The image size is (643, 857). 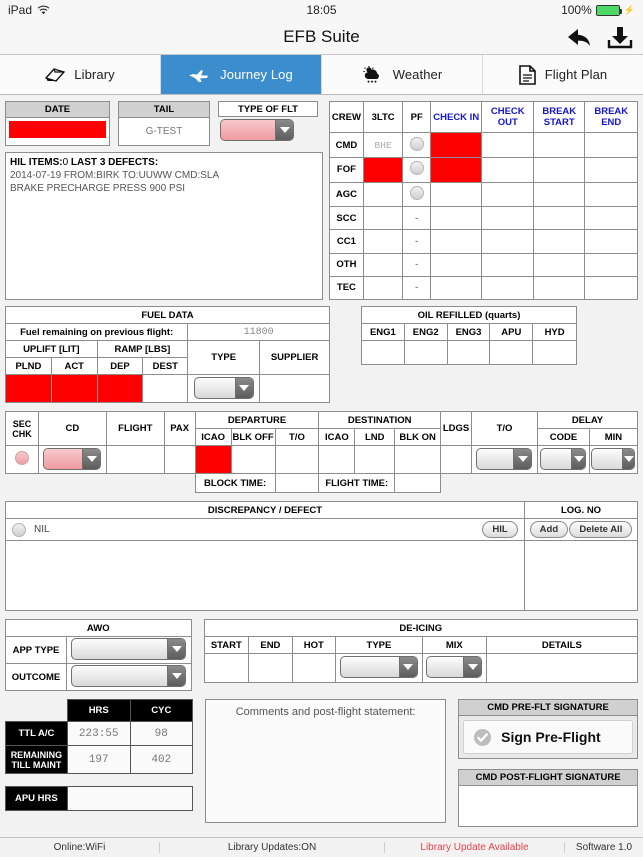 What do you see at coordinates (80, 74) in the screenshot?
I see `tab-library: Library` at bounding box center [80, 74].